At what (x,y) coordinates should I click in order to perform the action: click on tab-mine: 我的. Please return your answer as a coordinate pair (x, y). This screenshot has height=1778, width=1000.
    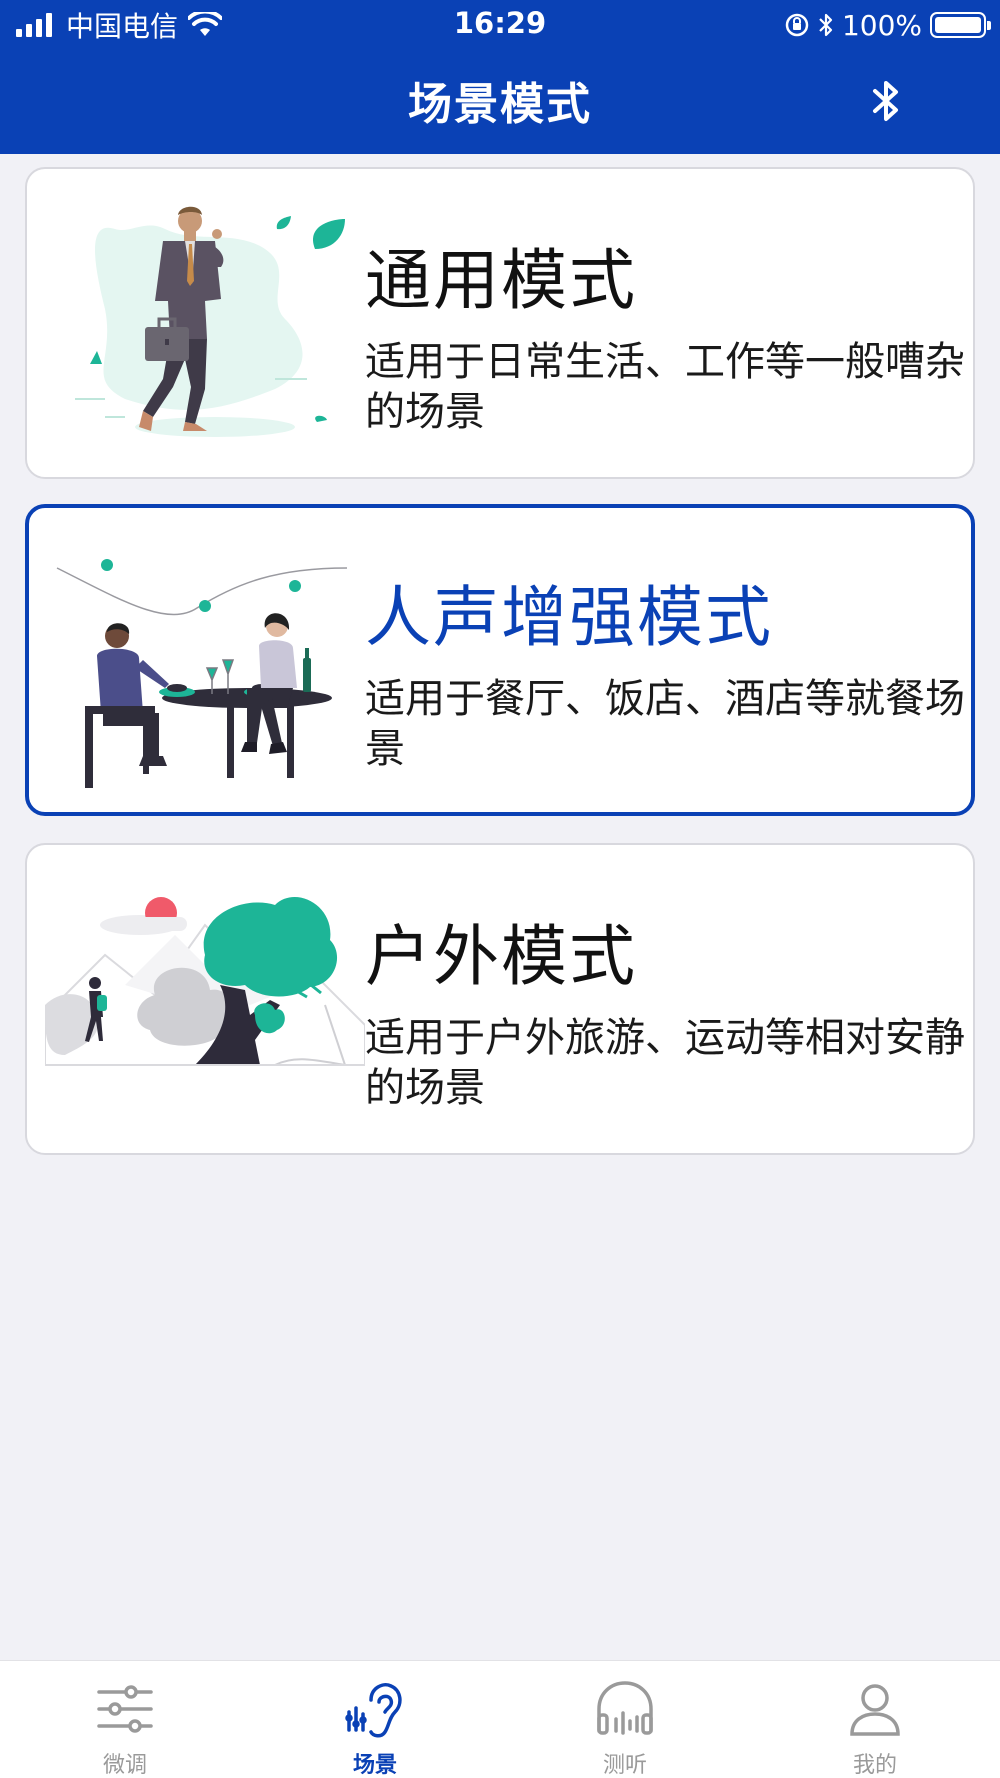
    Looking at the image, I should click on (875, 1719).